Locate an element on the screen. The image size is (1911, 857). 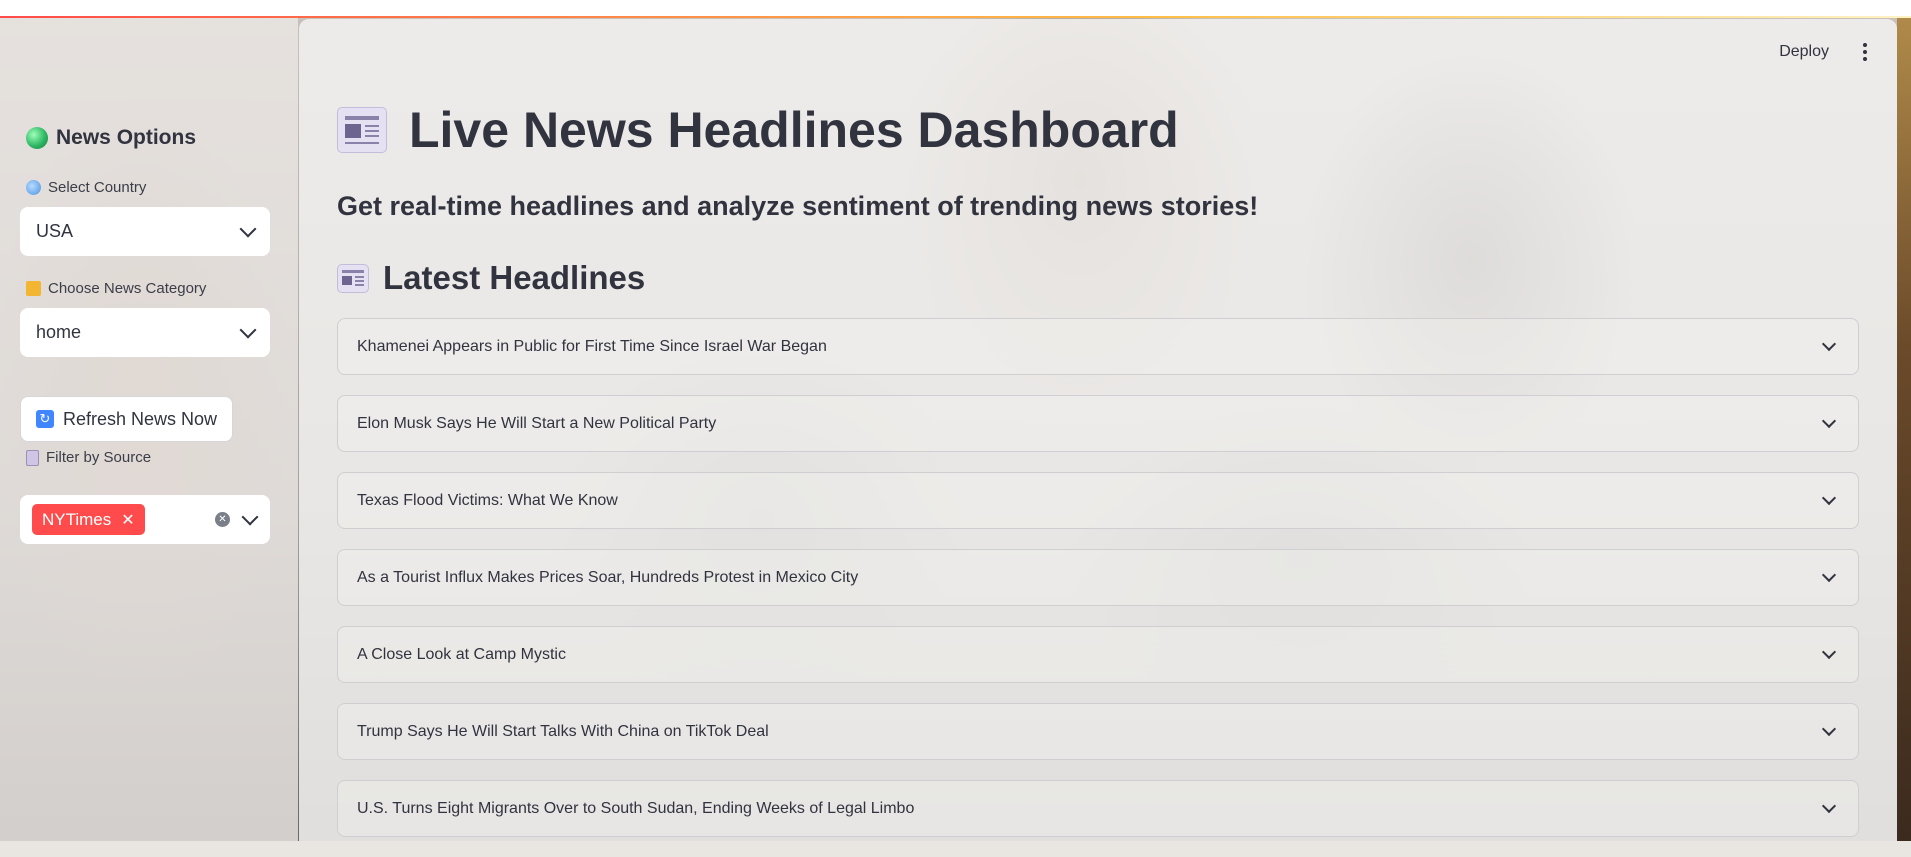
page-title: Live News Headlines Dashboard is located at coordinates (758, 130).